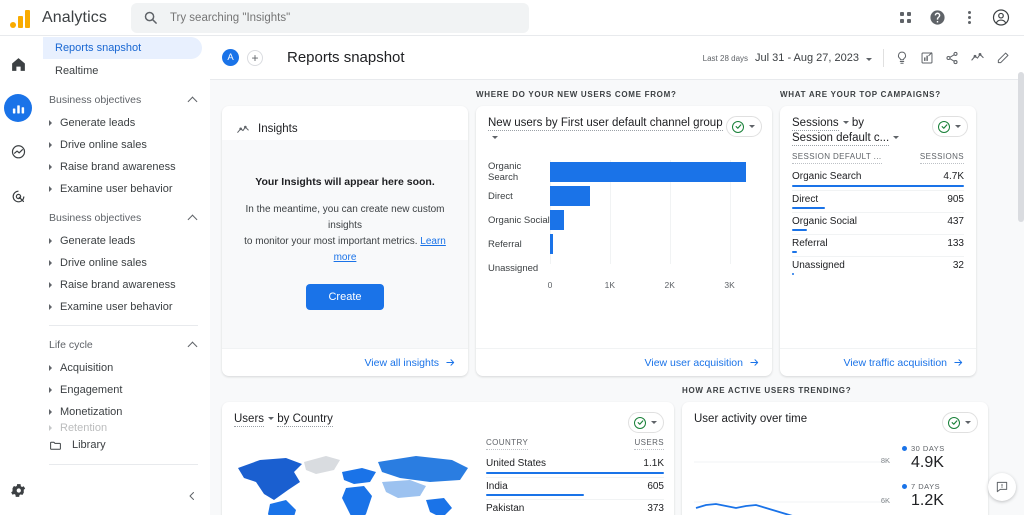  What do you see at coordinates (345, 297) in the screenshot?
I see `create-insight-button: Create` at bounding box center [345, 297].